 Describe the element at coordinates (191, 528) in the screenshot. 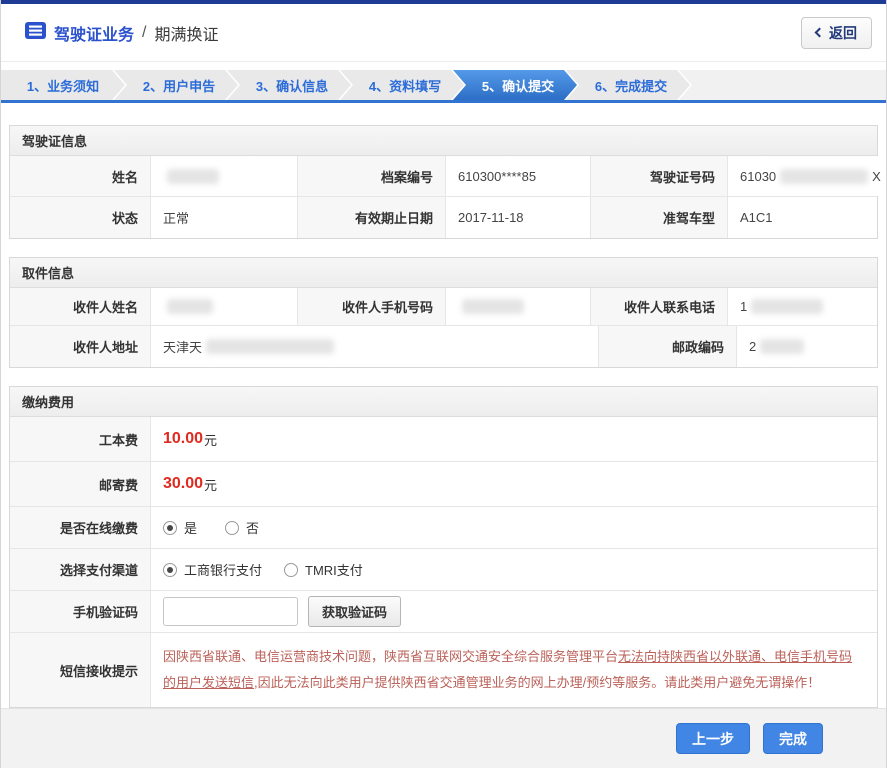

I see `online-pay-yes-label: 是` at that location.